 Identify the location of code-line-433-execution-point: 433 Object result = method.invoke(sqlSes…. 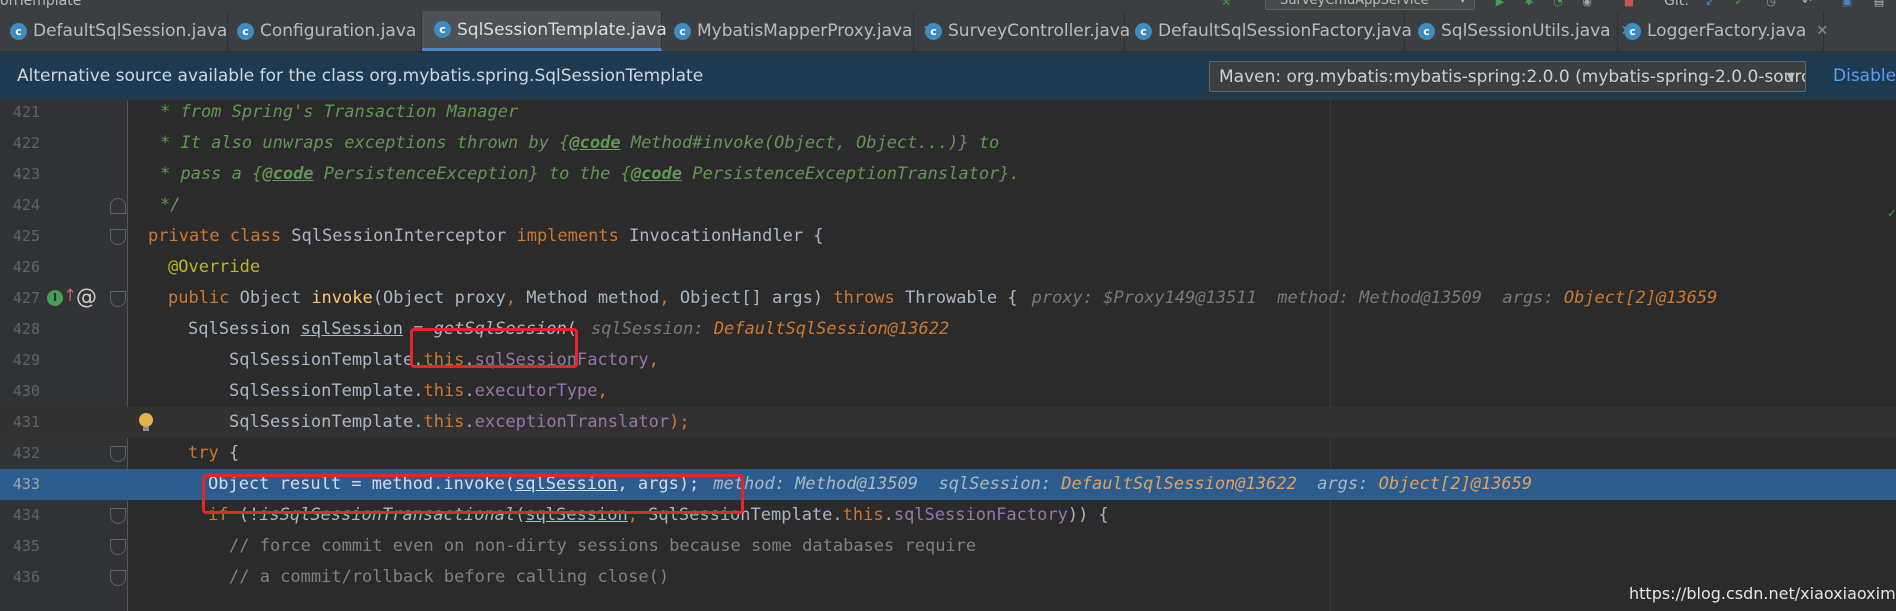
(948, 484).